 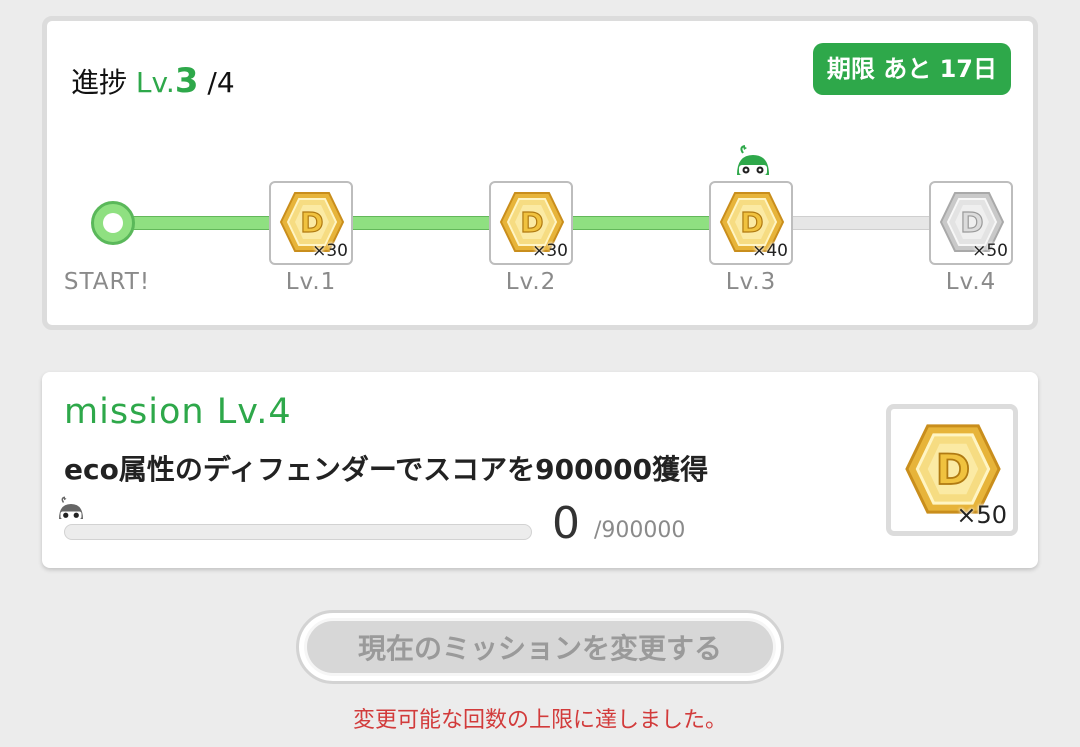 What do you see at coordinates (981, 515) in the screenshot?
I see `mission-reward-quantity: ×50` at bounding box center [981, 515].